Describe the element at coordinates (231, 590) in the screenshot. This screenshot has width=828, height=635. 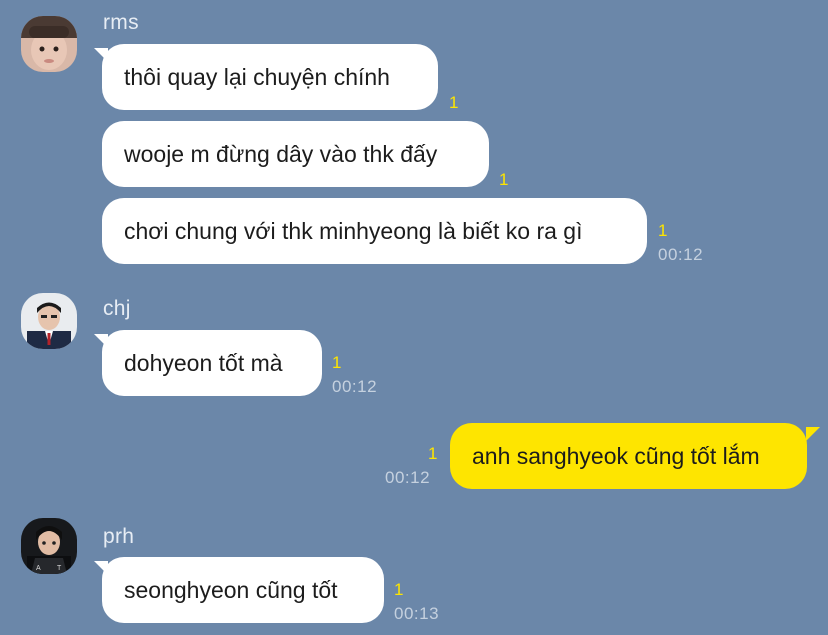
I see `message-text: seonghyeon cũng tốt` at that location.